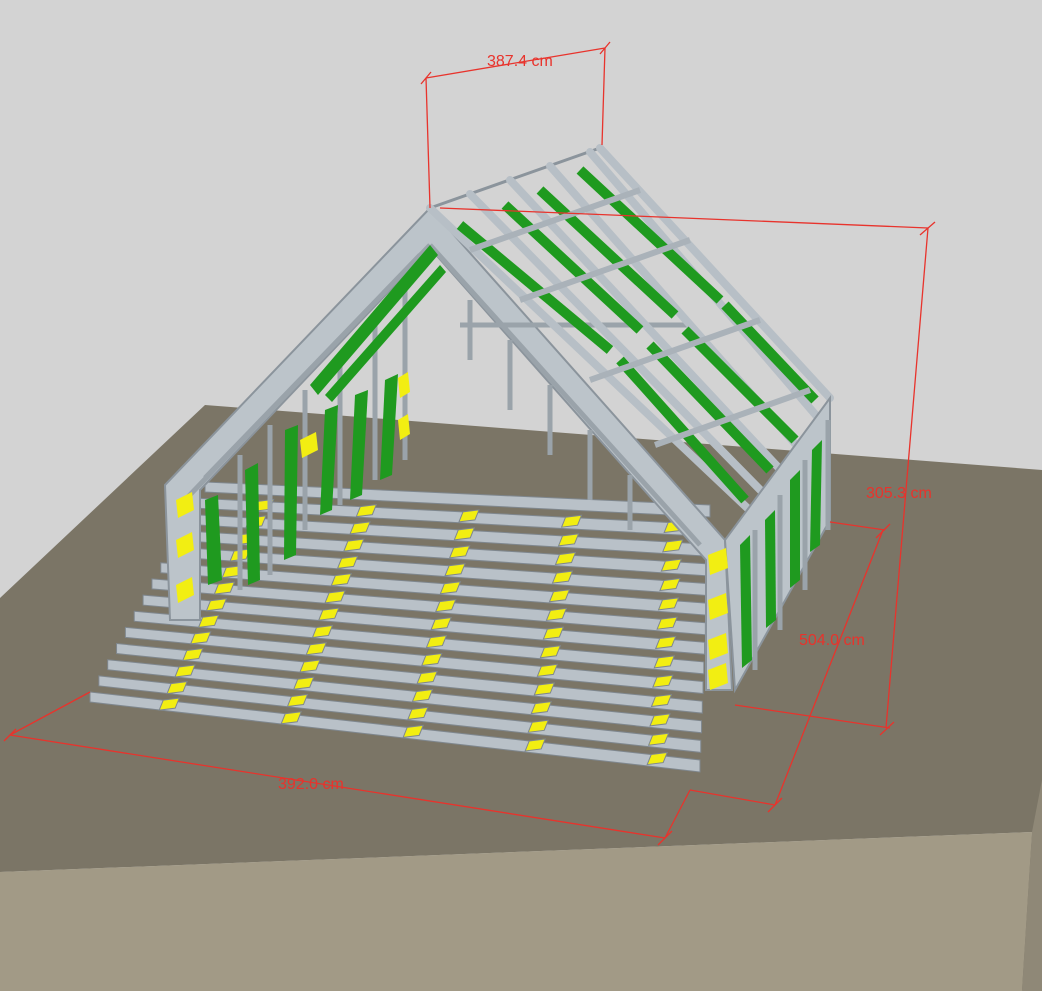 The width and height of the screenshot is (1042, 991). What do you see at coordinates (832, 640) in the screenshot?
I see `depth-label: 504.0 cm` at bounding box center [832, 640].